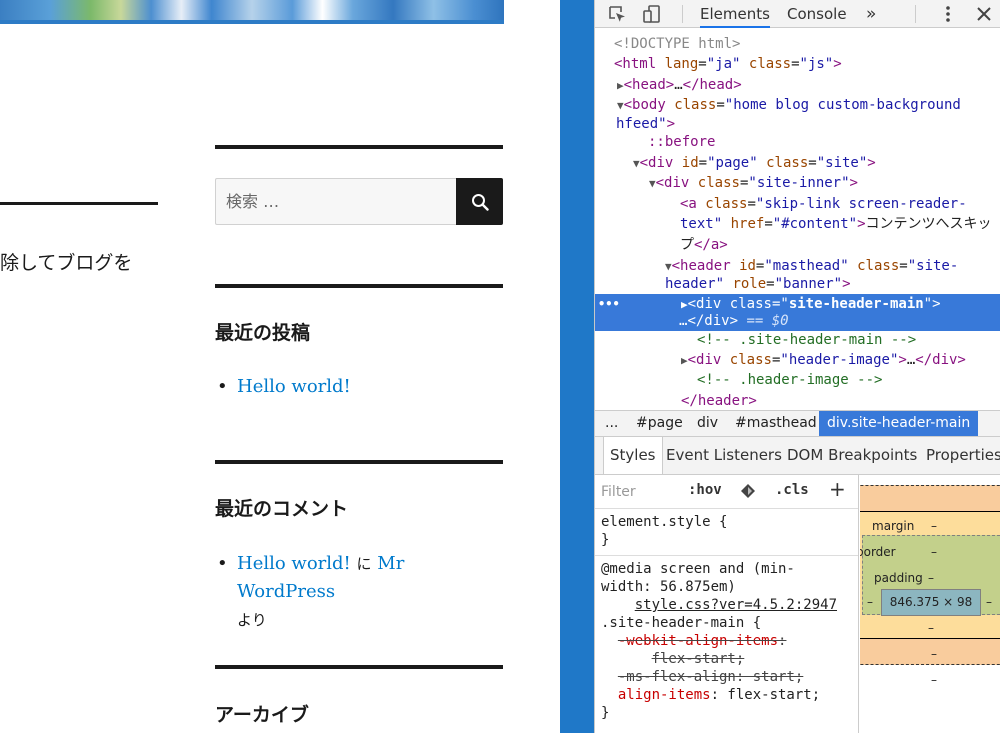 Image resolution: width=1000 pixels, height=733 pixels. What do you see at coordinates (848, 380) in the screenshot?
I see `dom-node-comment: <!-- .header-image -->` at bounding box center [848, 380].